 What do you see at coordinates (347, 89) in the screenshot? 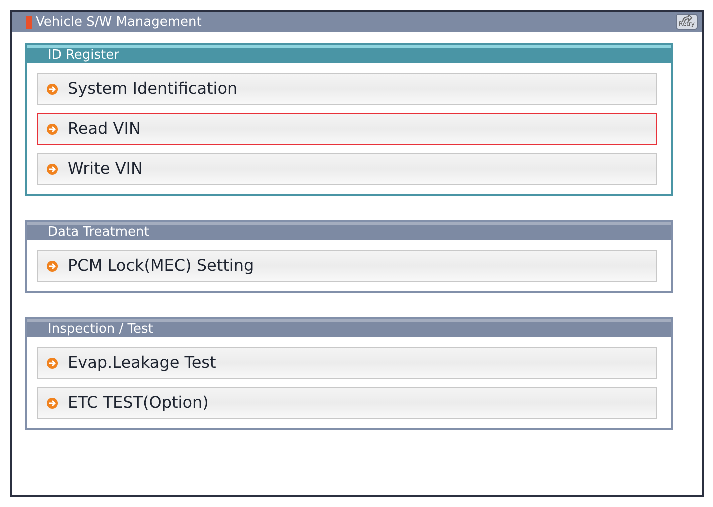
I see `menu-item: System Identification` at bounding box center [347, 89].